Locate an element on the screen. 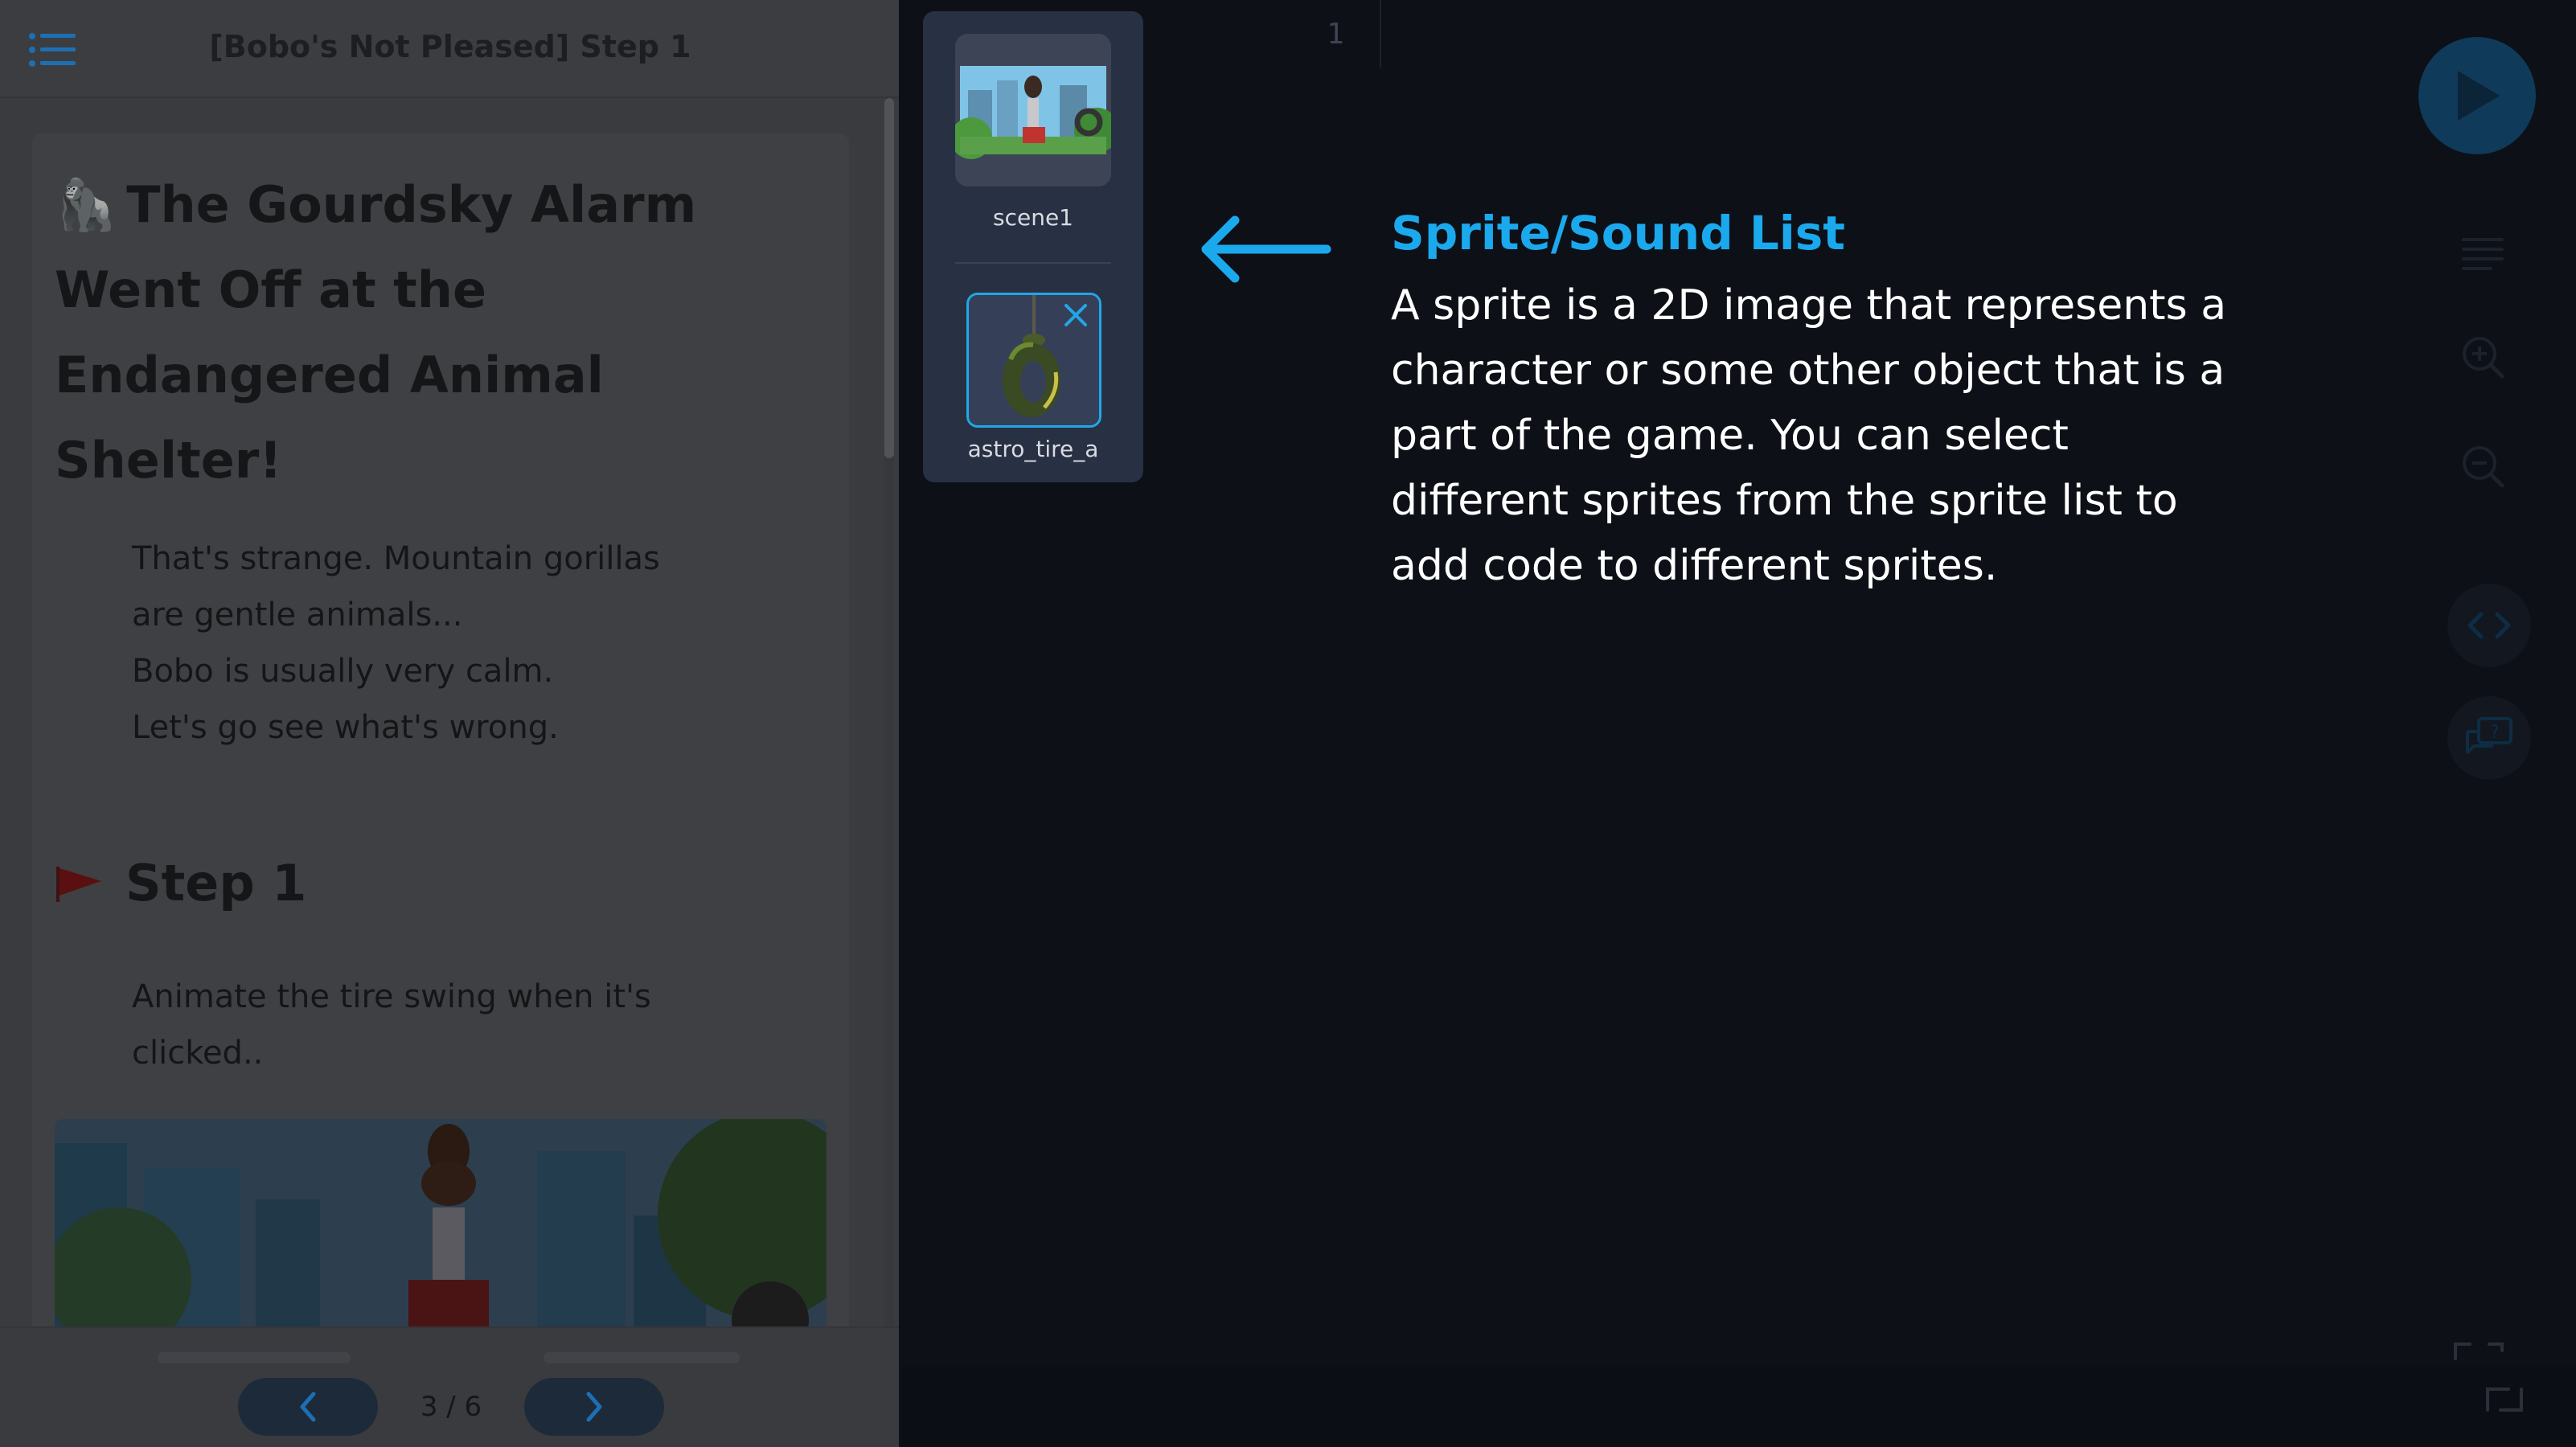 The width and height of the screenshot is (2576, 1447). lesson-header: [Bobo's Not Pleased] Step 1 is located at coordinates (449, 49).